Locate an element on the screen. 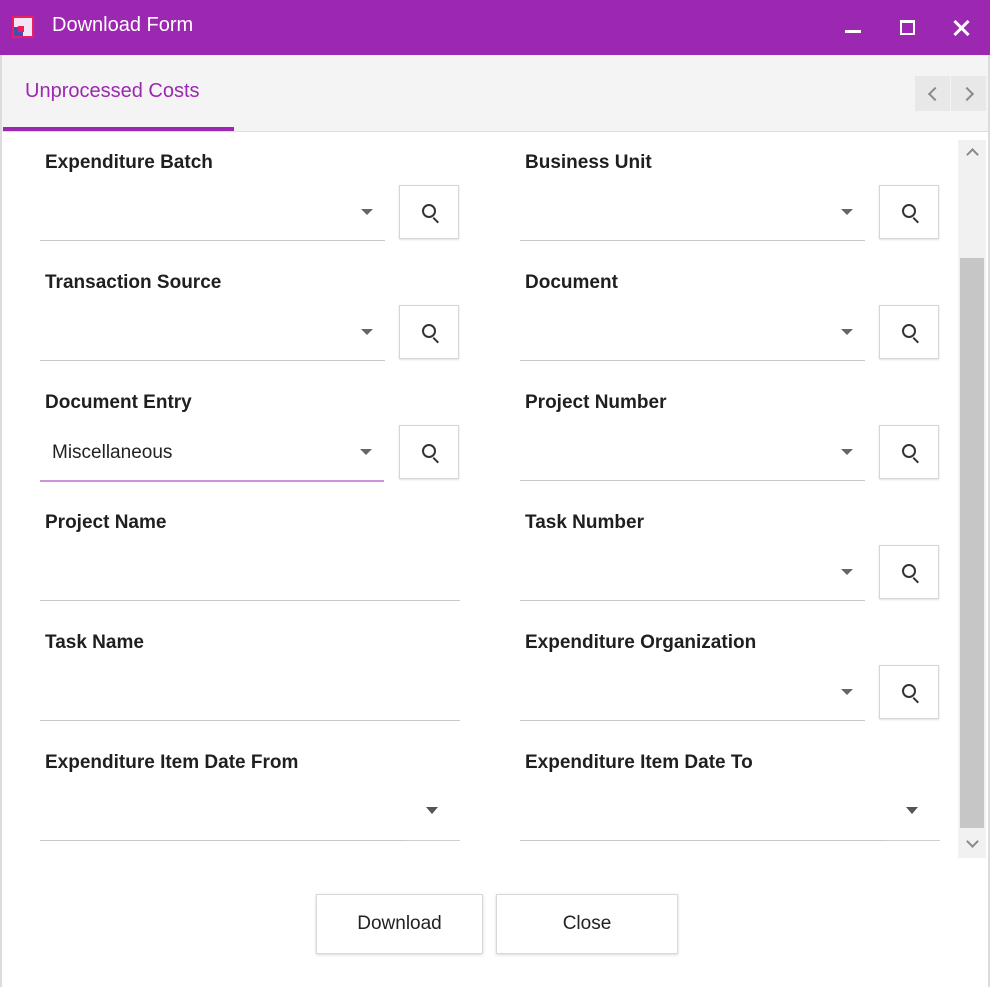 This screenshot has width=990, height=987. expenditure-batch-field: Expenditure Batch is located at coordinates (255, 192).